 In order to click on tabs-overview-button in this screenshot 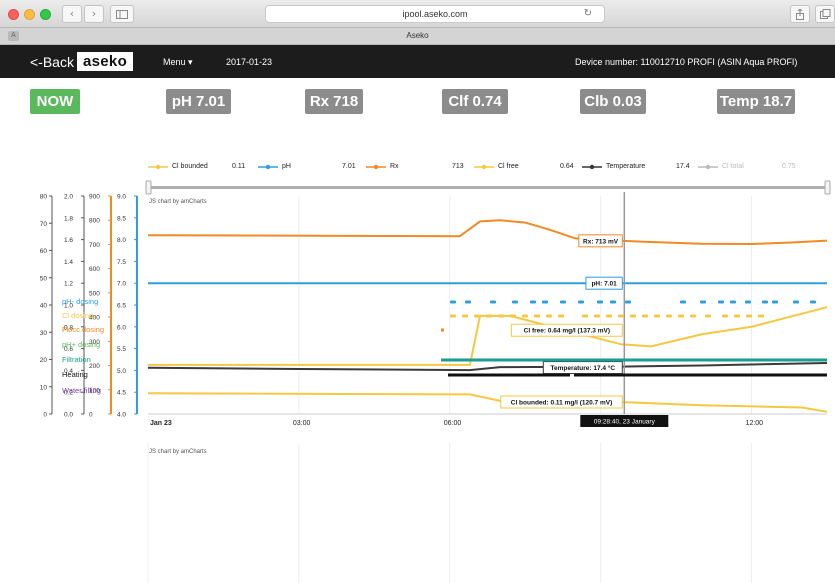, I will do `click(825, 14)`.